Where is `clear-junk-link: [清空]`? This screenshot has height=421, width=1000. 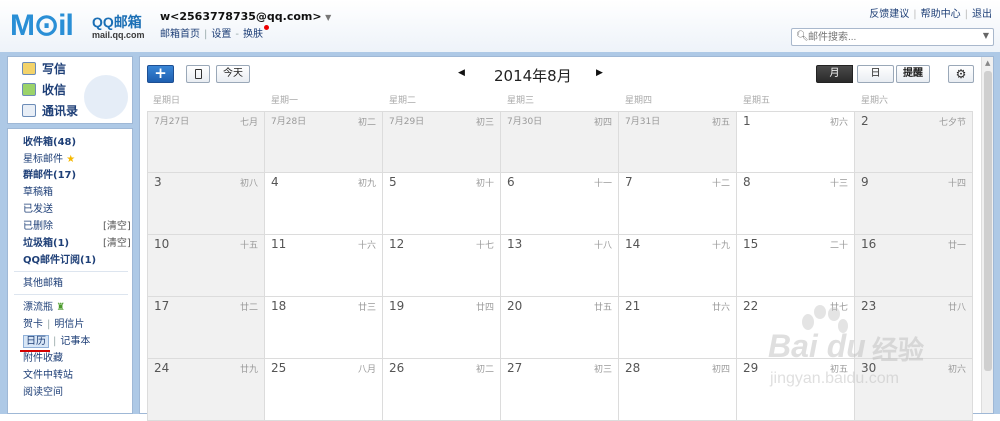 clear-junk-link: [清空] is located at coordinates (117, 244).